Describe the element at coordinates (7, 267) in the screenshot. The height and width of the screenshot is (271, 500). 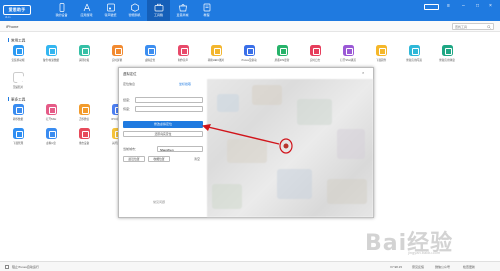
I see `itunes-autorun-checkbox` at that location.